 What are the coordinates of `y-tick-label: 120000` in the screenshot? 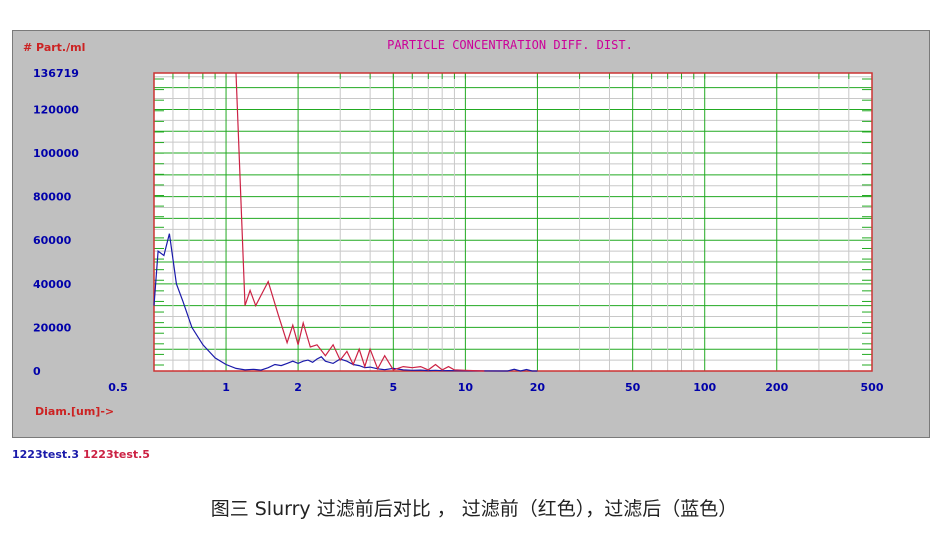 It's located at (56, 109).